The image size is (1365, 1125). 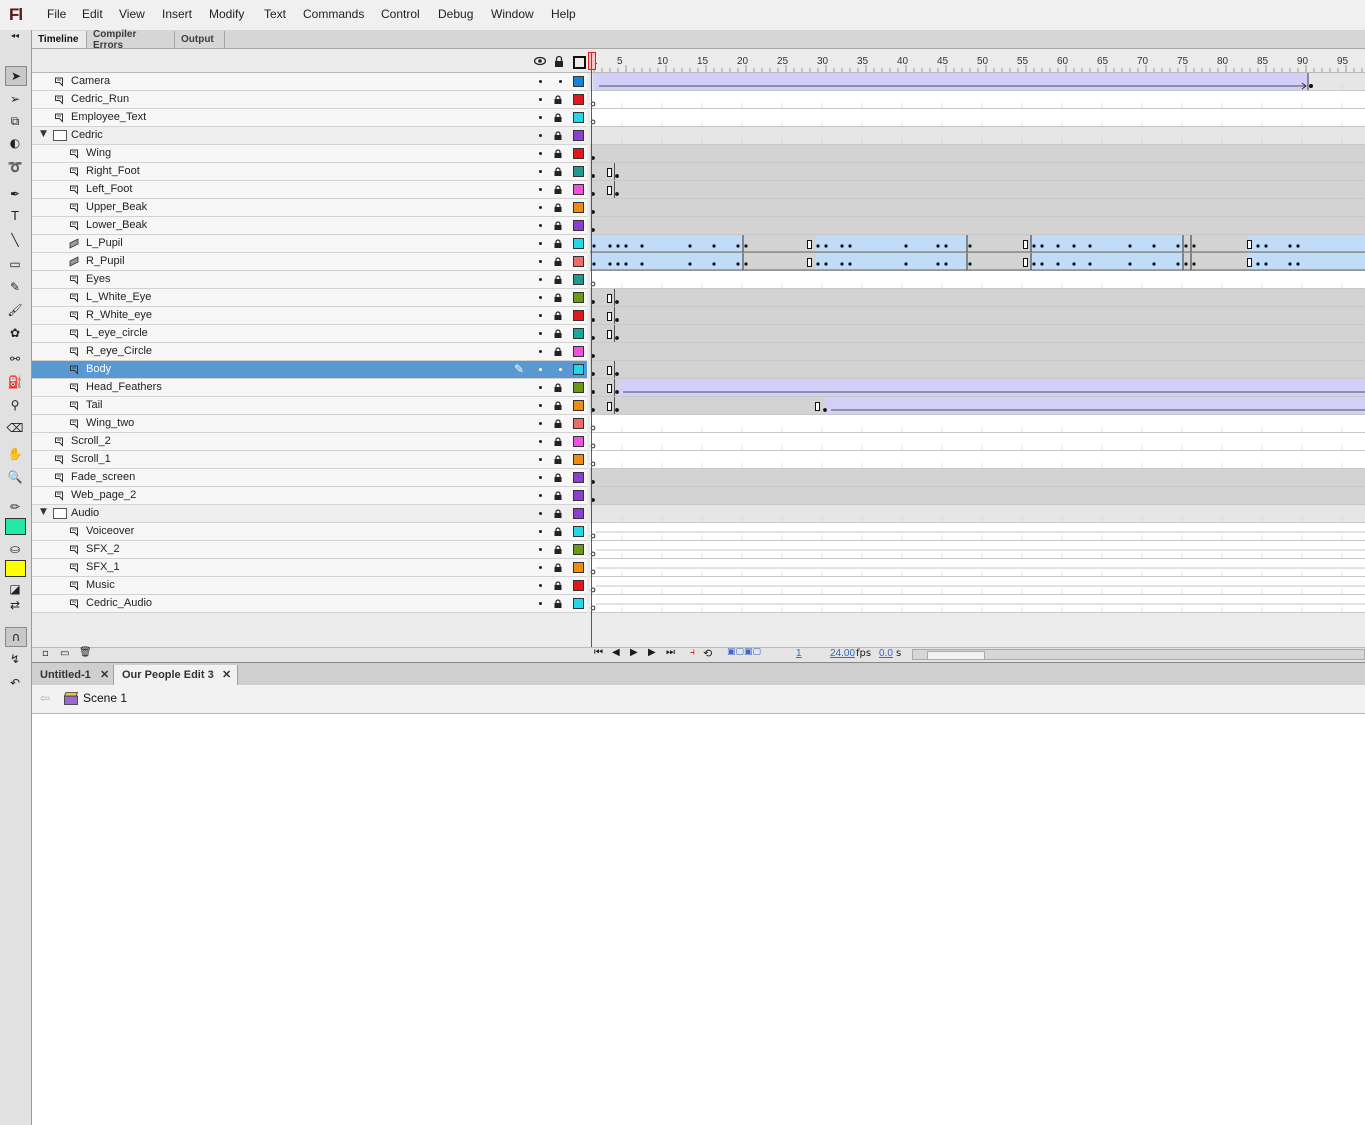 I want to click on fill-swatch, so click(x=15, y=568).